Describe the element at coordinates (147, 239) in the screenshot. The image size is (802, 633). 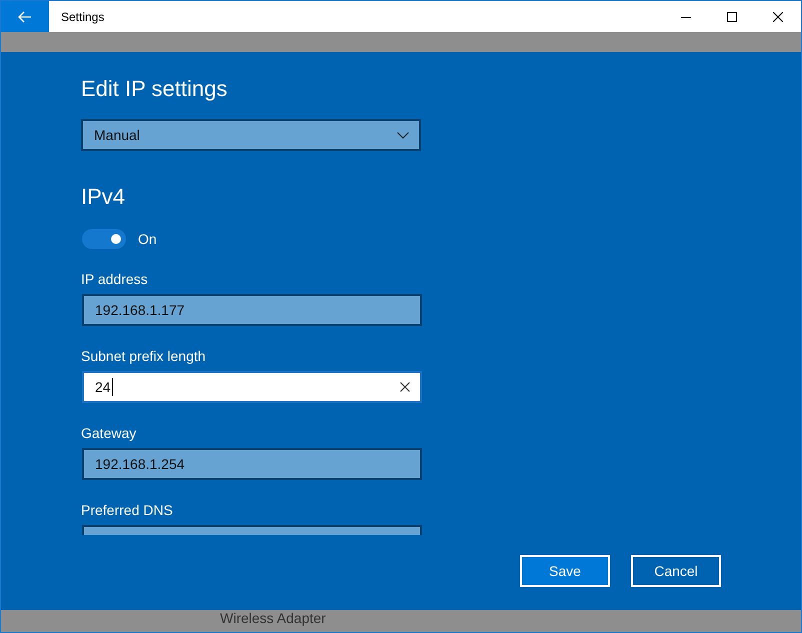
I see `toggle-label: On` at that location.